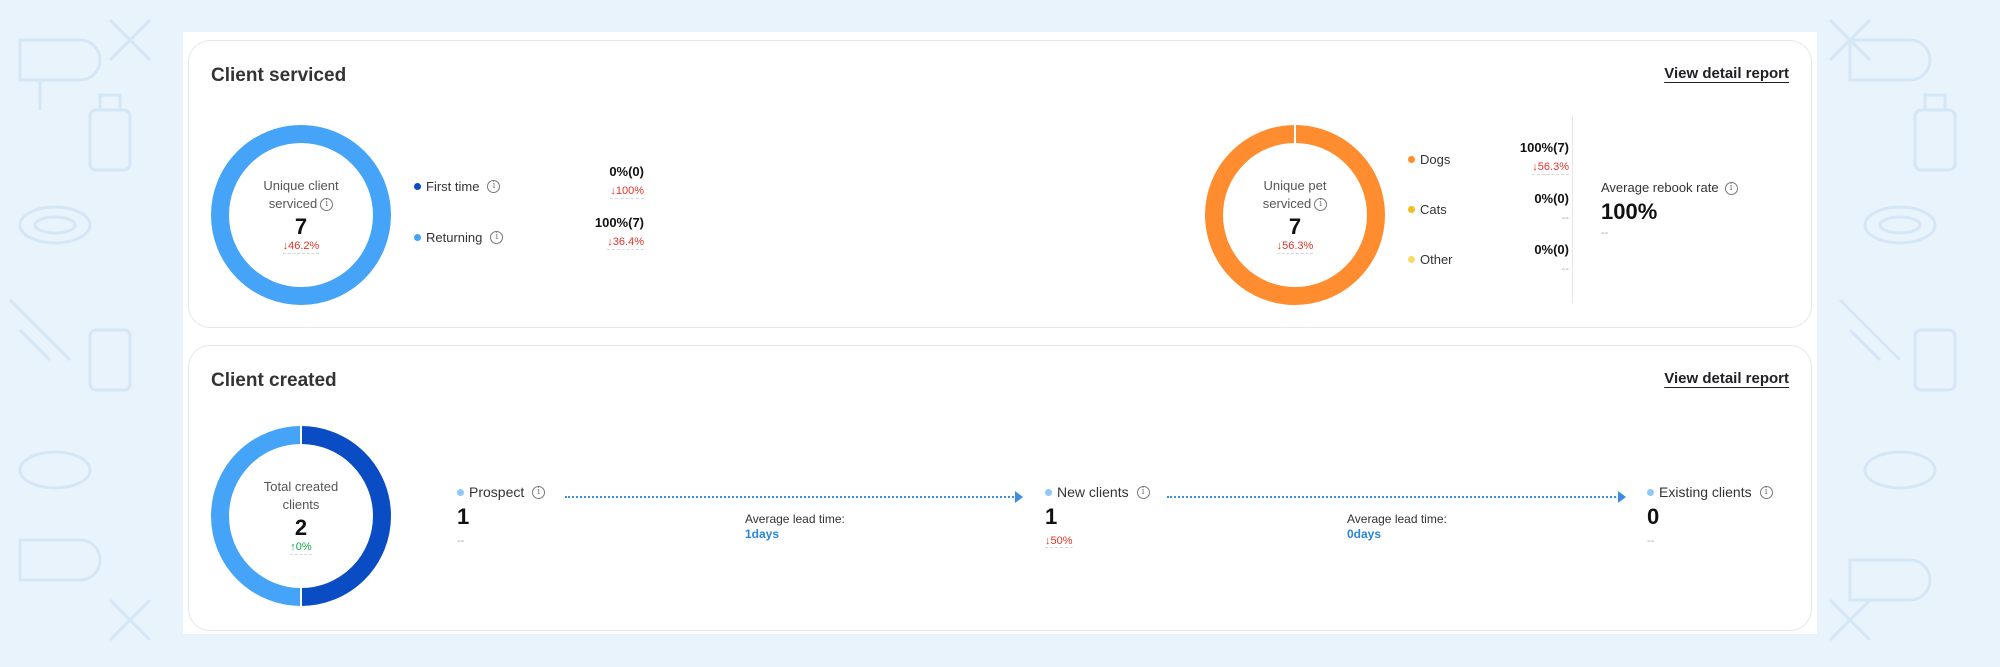  What do you see at coordinates (1429, 159) in the screenshot?
I see `legend-dogs: Dogs` at bounding box center [1429, 159].